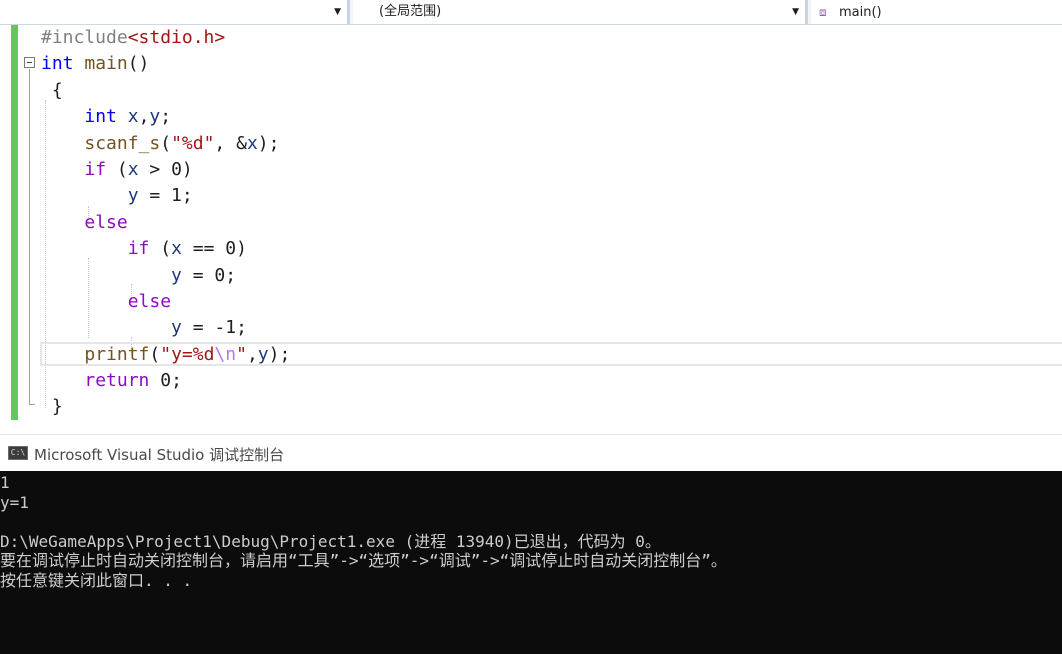 The width and height of the screenshot is (1062, 654). Describe the element at coordinates (225, 354) in the screenshot. I see `code-token: \n` at that location.